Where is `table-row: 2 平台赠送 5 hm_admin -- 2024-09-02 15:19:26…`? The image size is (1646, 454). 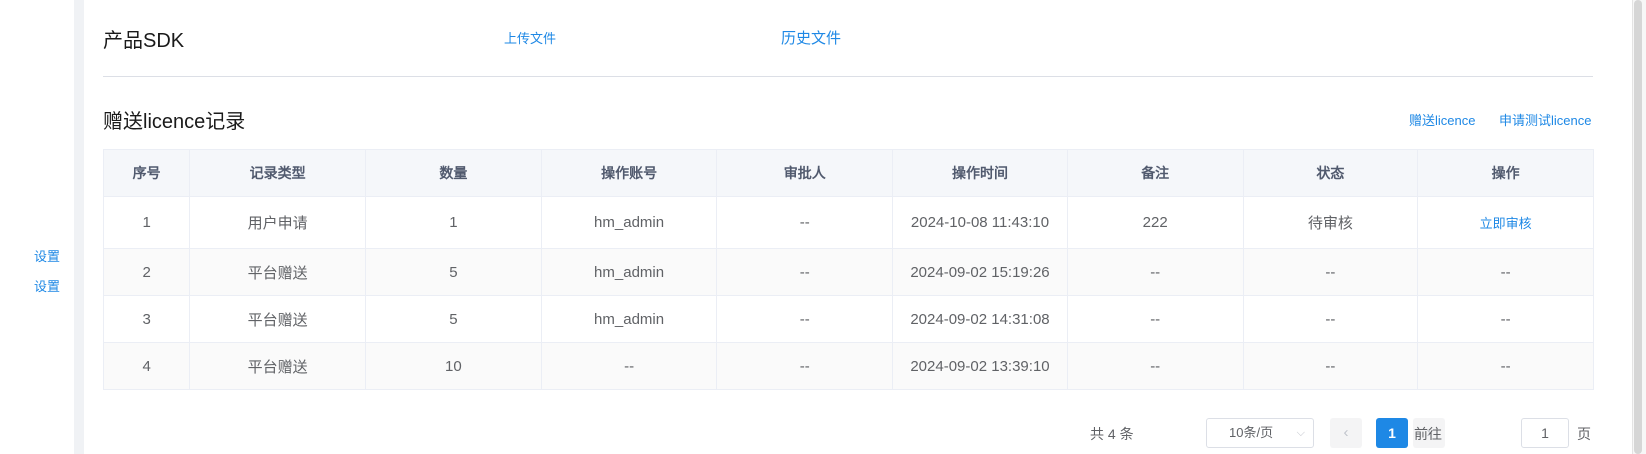
table-row: 2 平台赠送 5 hm_admin -- 2024-09-02 15:19:26… is located at coordinates (848, 272).